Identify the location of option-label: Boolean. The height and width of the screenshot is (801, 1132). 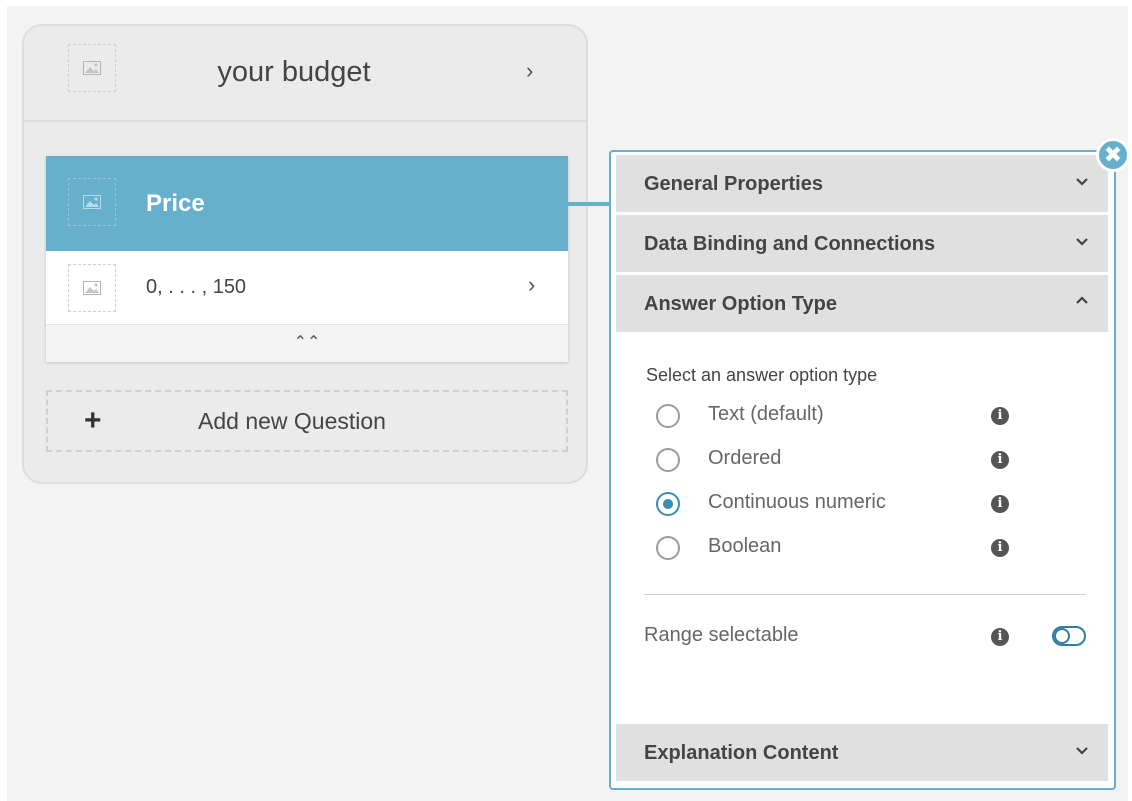
(745, 546).